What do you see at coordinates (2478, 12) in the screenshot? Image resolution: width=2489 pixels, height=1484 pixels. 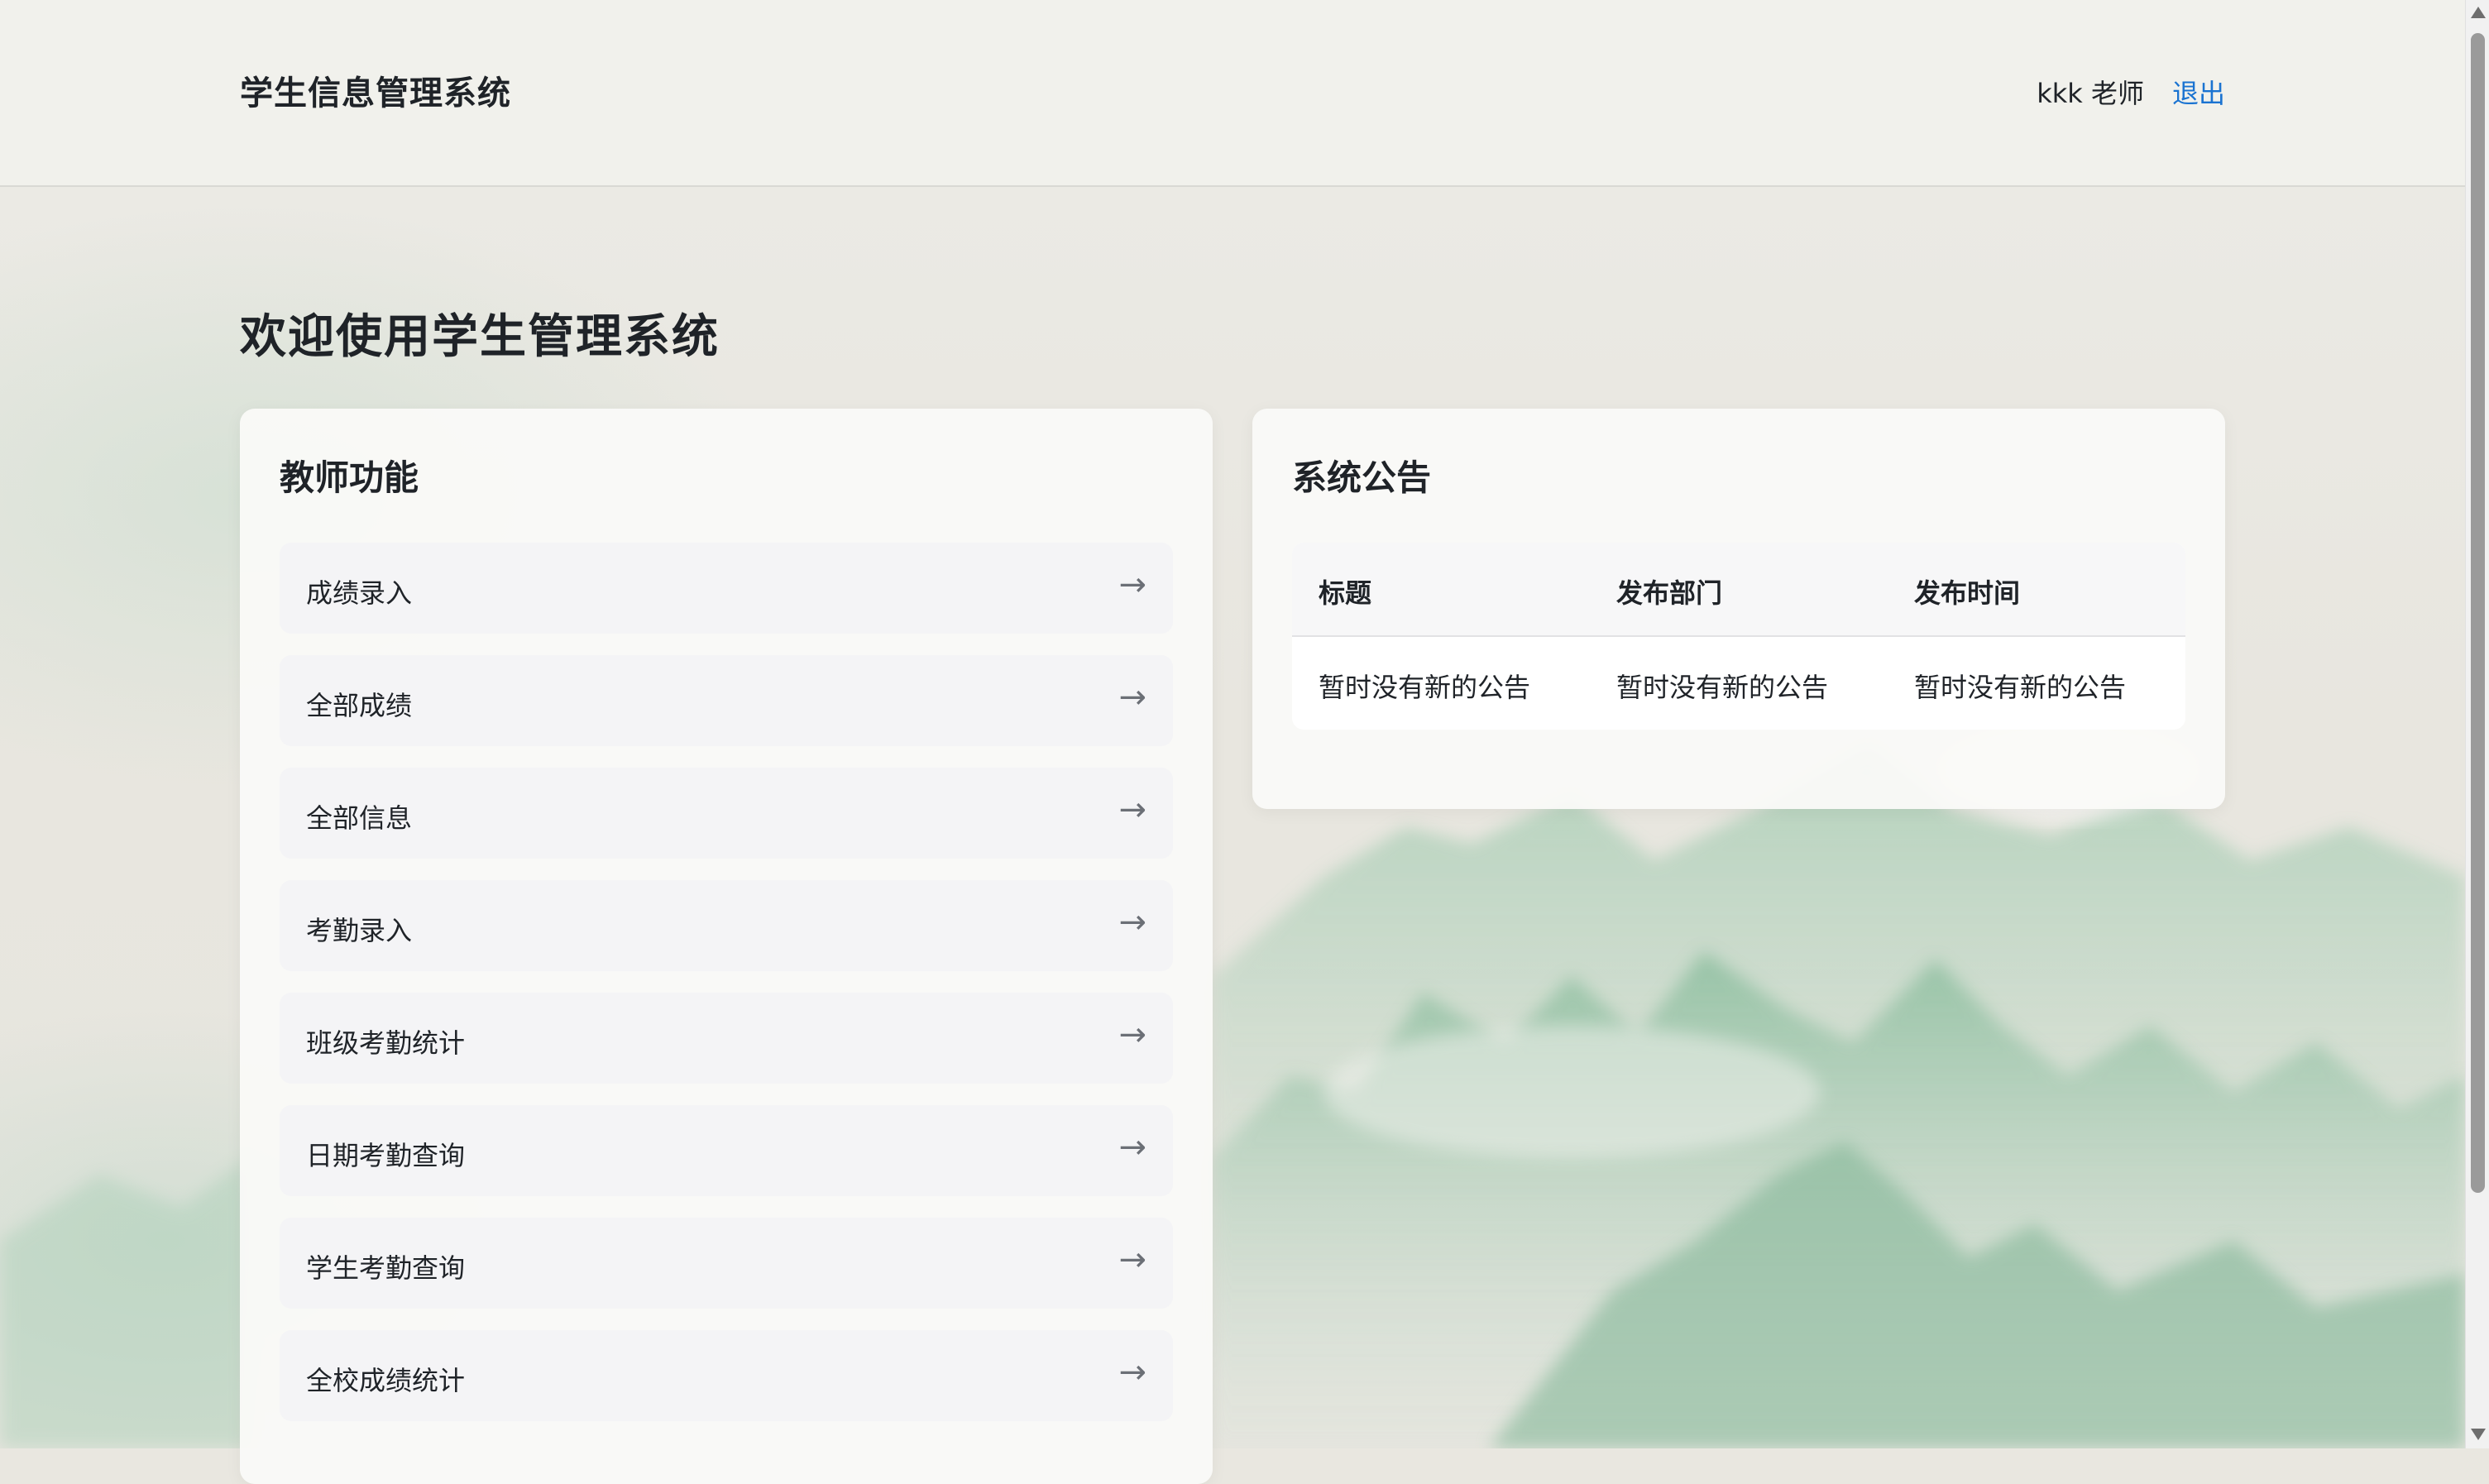 I see `scroll-up-icon` at bounding box center [2478, 12].